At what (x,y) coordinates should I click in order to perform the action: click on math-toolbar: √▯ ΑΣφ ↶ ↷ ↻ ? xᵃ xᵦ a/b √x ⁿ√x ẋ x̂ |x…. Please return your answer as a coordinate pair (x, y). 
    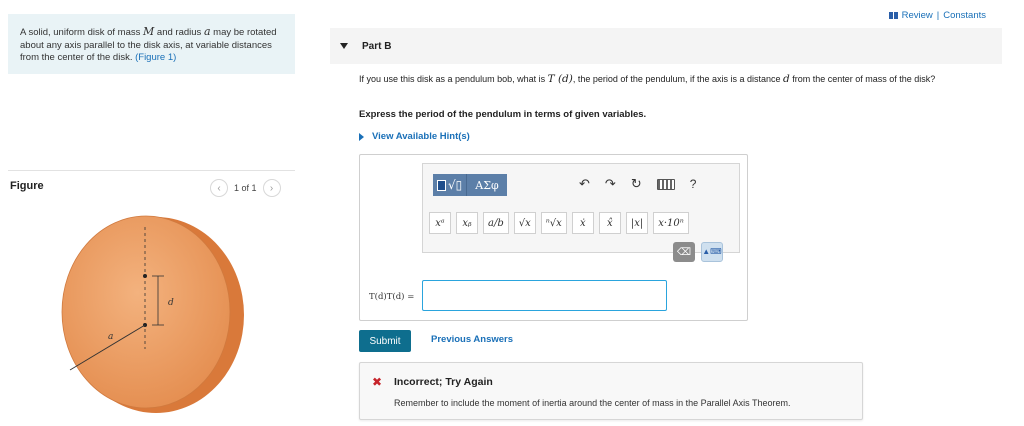
    Looking at the image, I should click on (581, 212).